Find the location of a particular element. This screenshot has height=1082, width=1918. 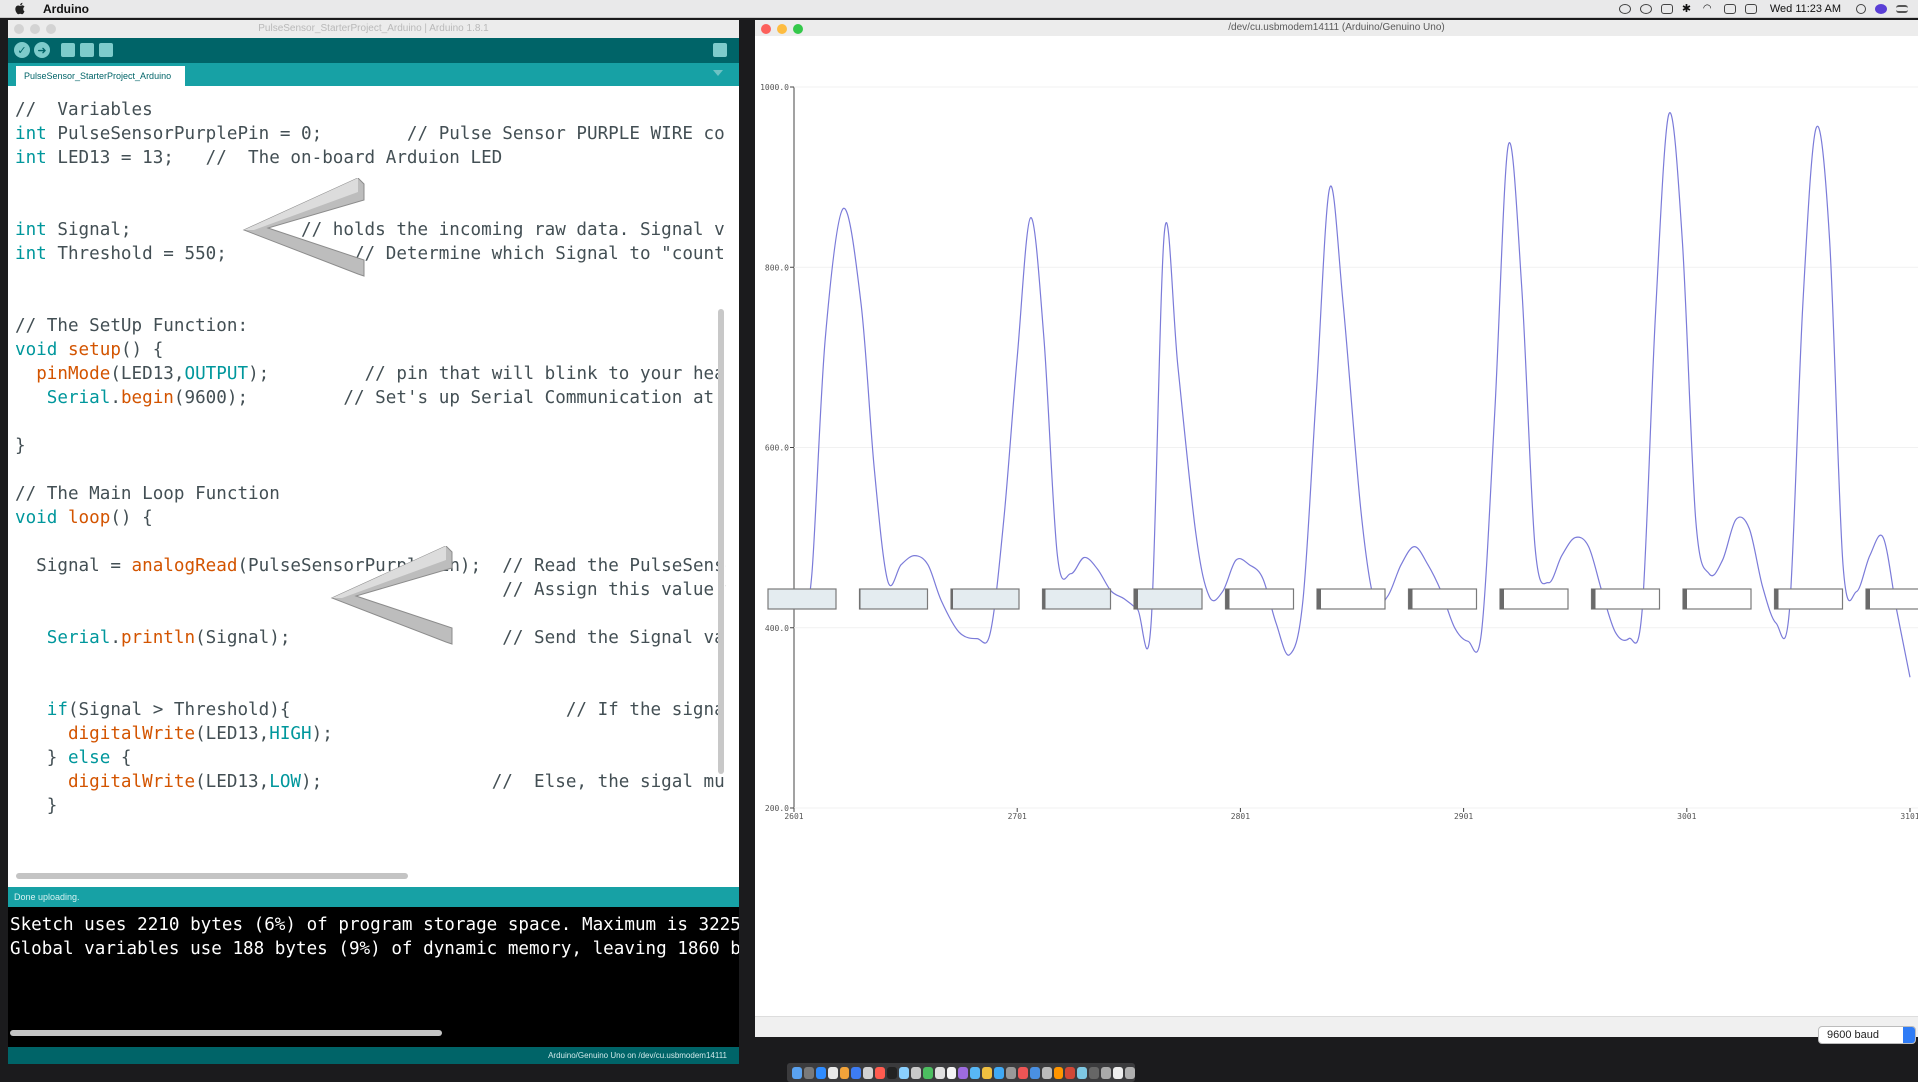

apple-icon is located at coordinates (20, 8).